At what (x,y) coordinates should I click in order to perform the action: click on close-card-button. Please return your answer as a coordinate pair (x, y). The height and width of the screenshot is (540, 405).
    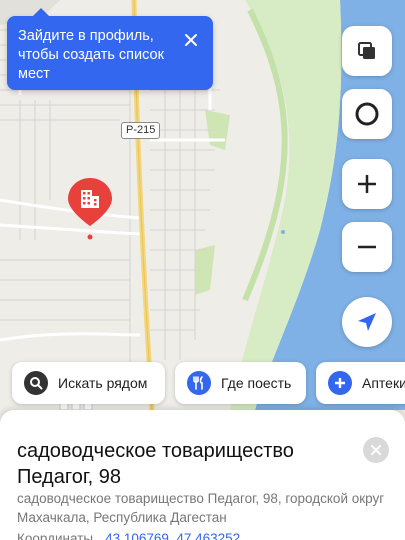
    Looking at the image, I should click on (376, 450).